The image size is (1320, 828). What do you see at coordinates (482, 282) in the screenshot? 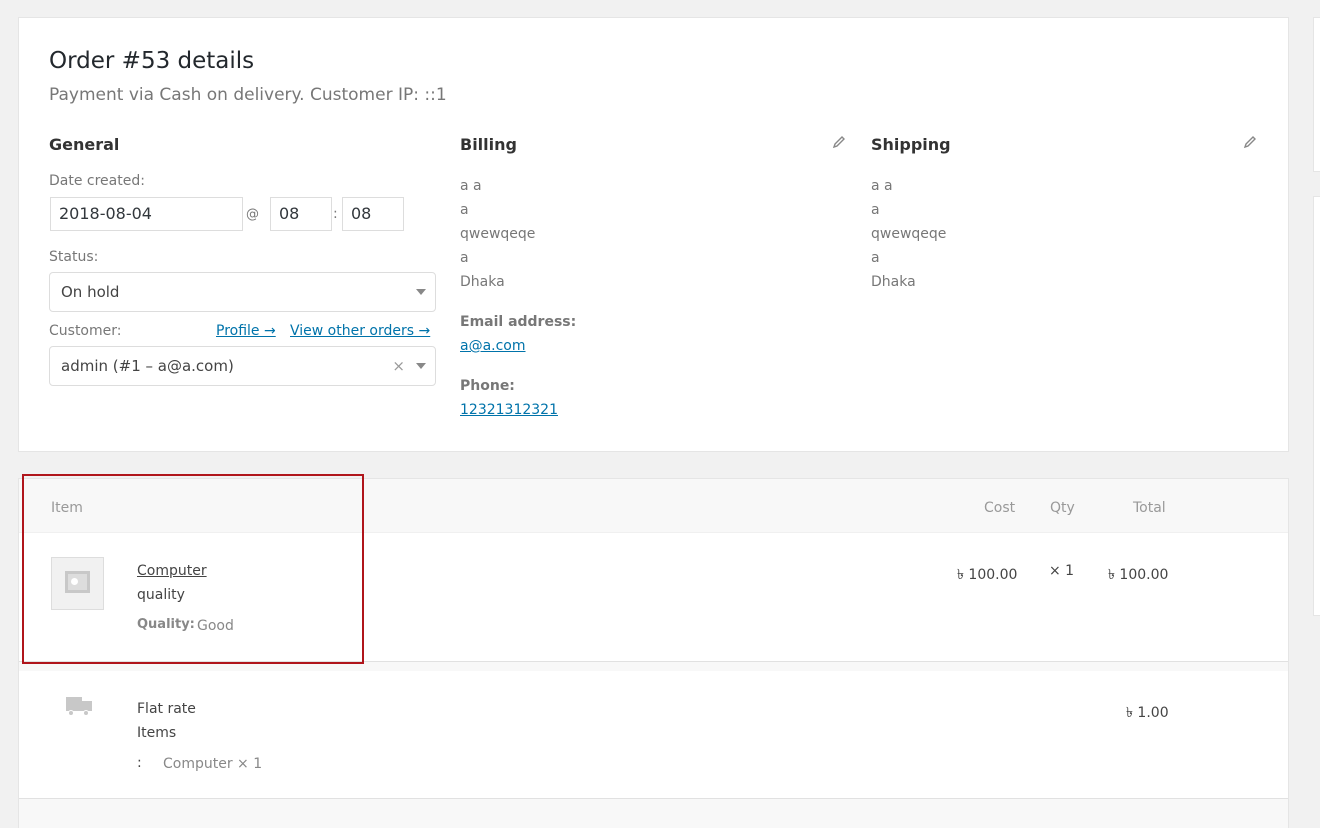
I see `billing-address-line: Dhaka` at bounding box center [482, 282].